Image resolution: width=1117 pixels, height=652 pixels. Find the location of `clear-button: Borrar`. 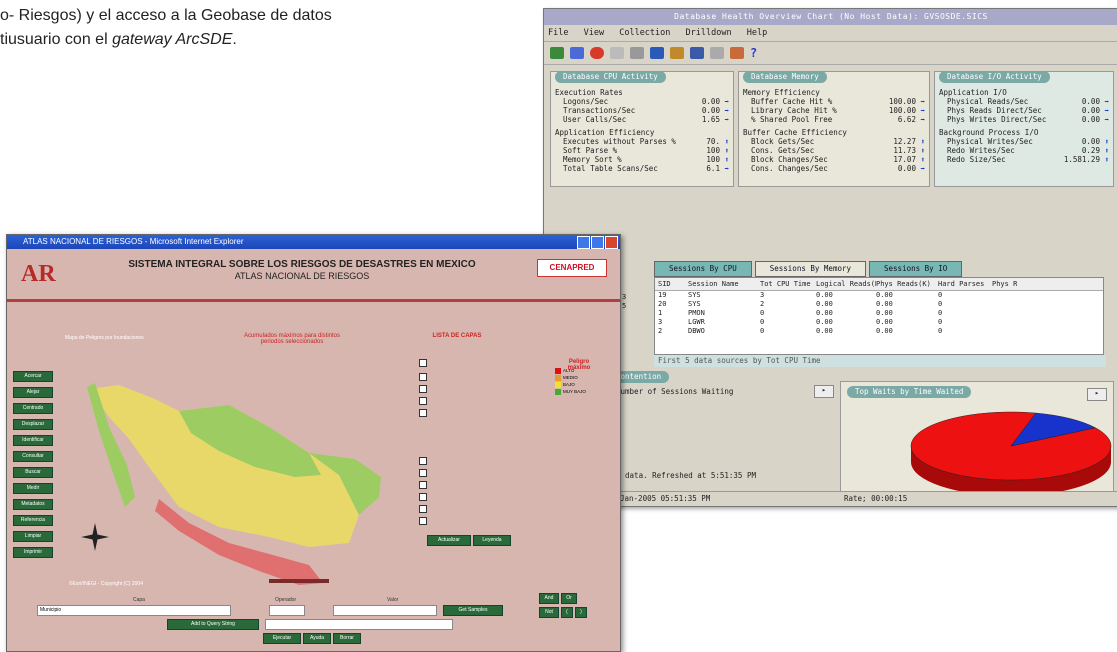

clear-button: Borrar is located at coordinates (347, 638).